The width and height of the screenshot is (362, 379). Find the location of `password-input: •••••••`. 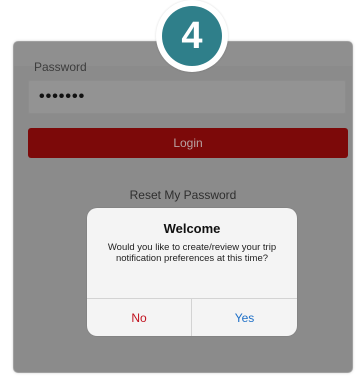

password-input: ••••••• is located at coordinates (187, 97).